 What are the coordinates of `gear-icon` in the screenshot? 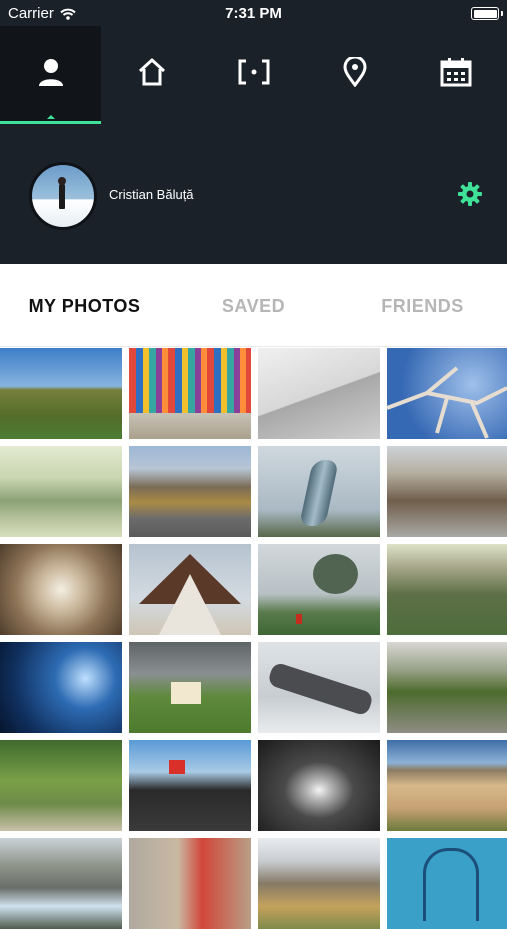 It's located at (470, 194).